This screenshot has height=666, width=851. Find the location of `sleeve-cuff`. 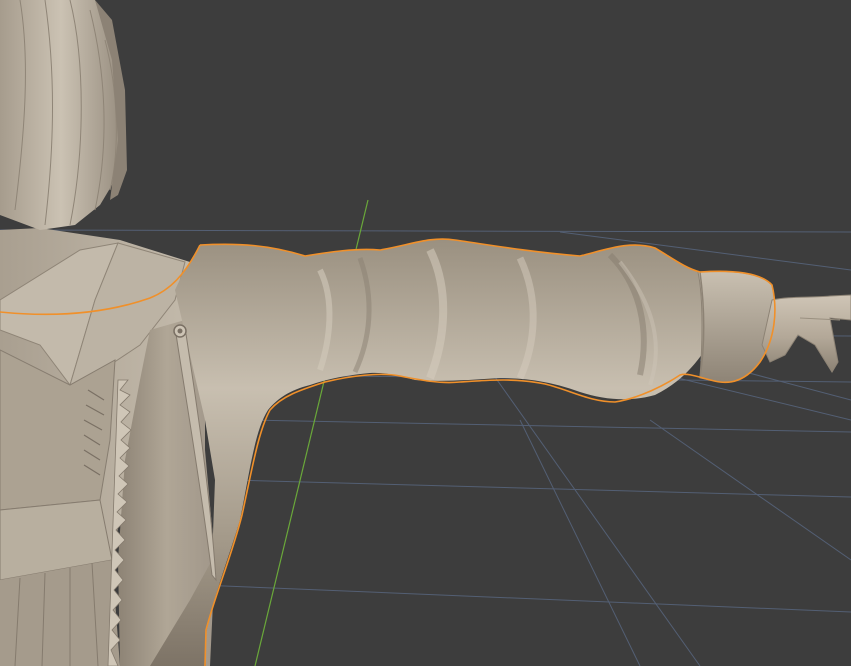

sleeve-cuff is located at coordinates (736, 326).